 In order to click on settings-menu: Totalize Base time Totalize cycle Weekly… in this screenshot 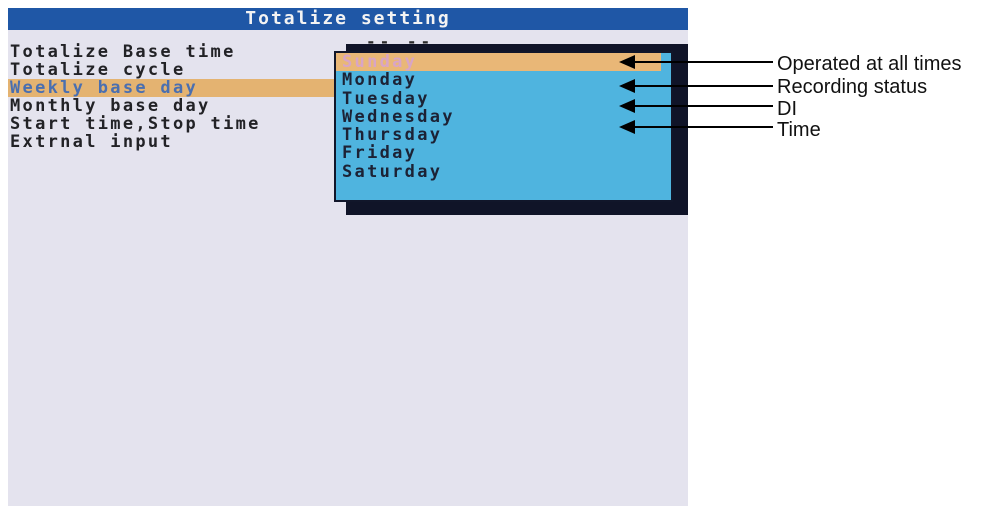, I will do `click(173, 97)`.